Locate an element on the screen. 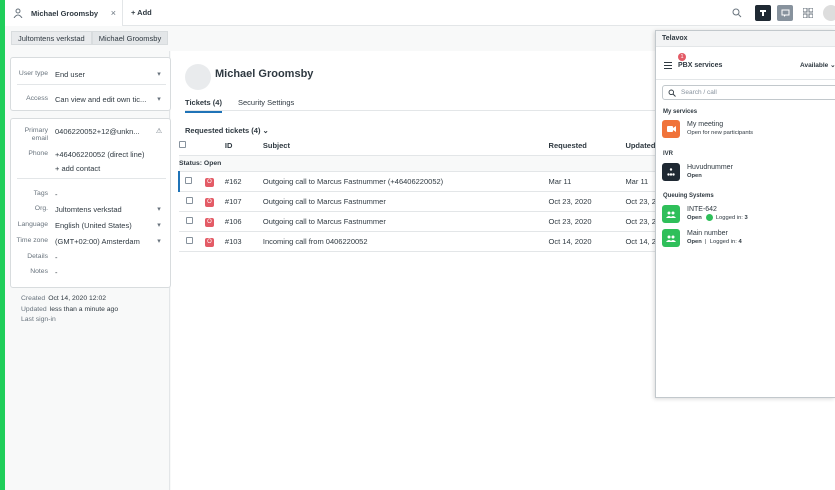 This screenshot has height=490, width=835. video-icon is located at coordinates (671, 129).